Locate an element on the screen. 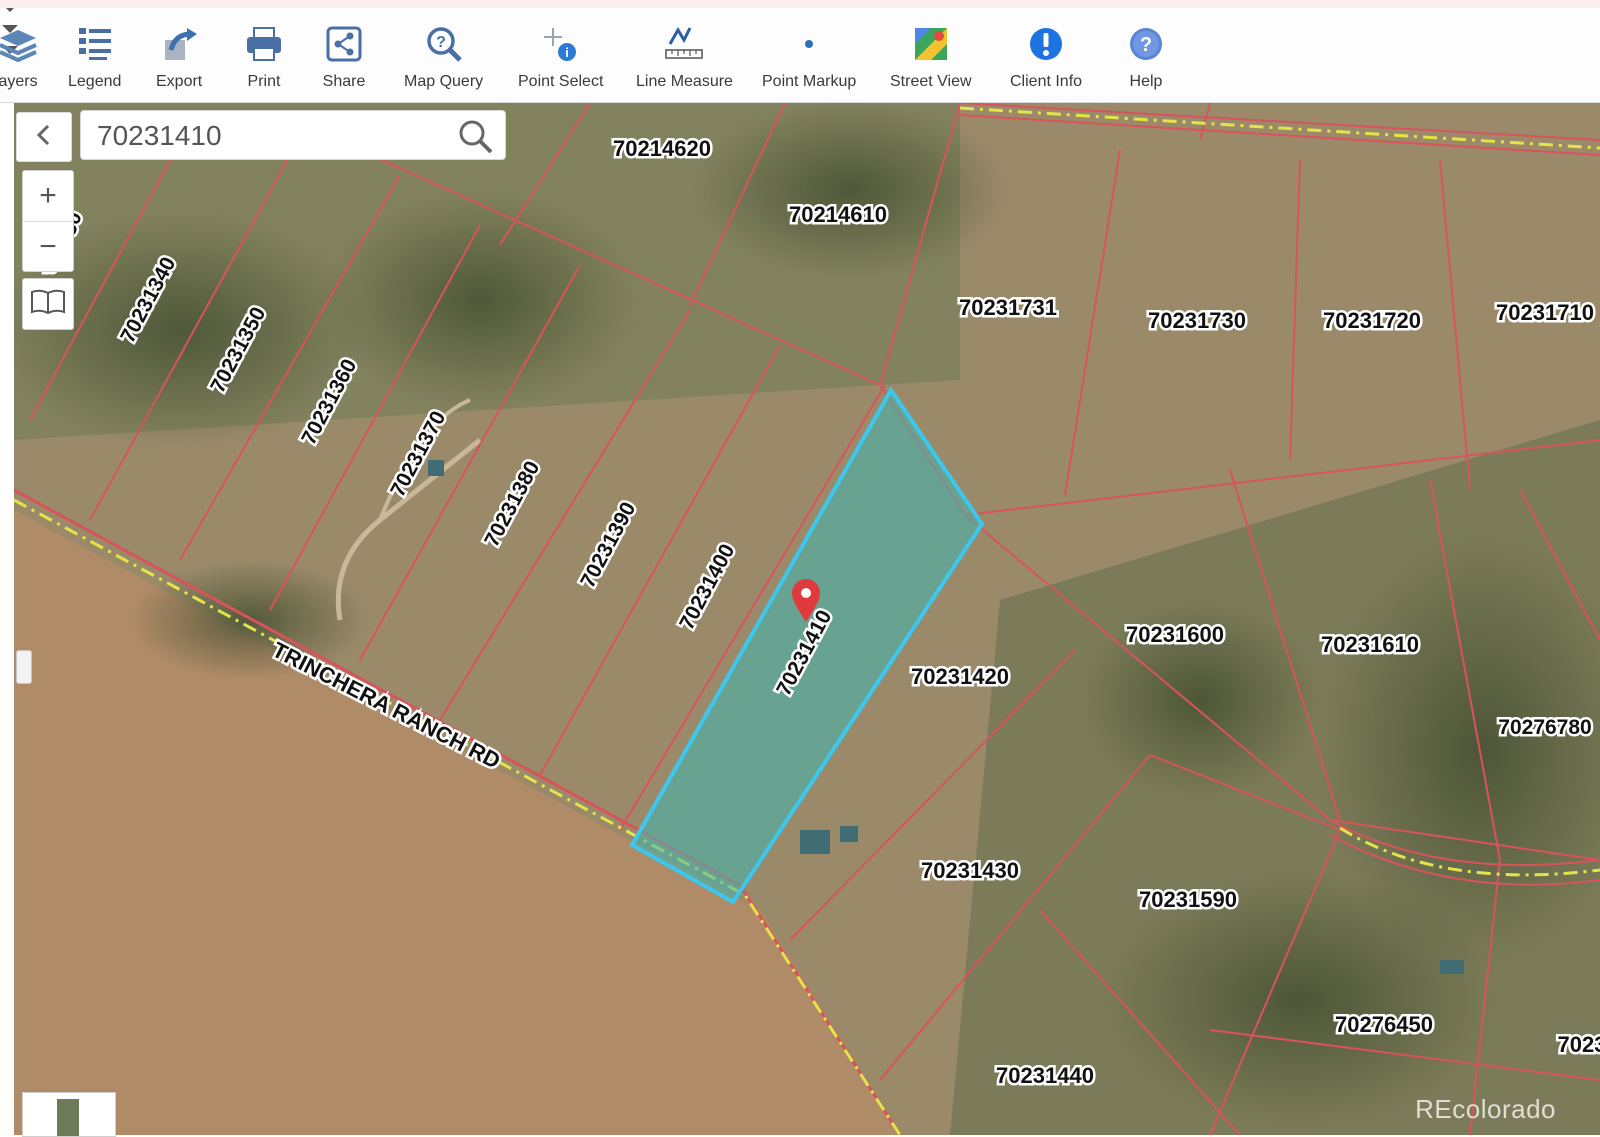 This screenshot has width=1600, height=1137. parcel-label: 70231600 is located at coordinates (1175, 634).